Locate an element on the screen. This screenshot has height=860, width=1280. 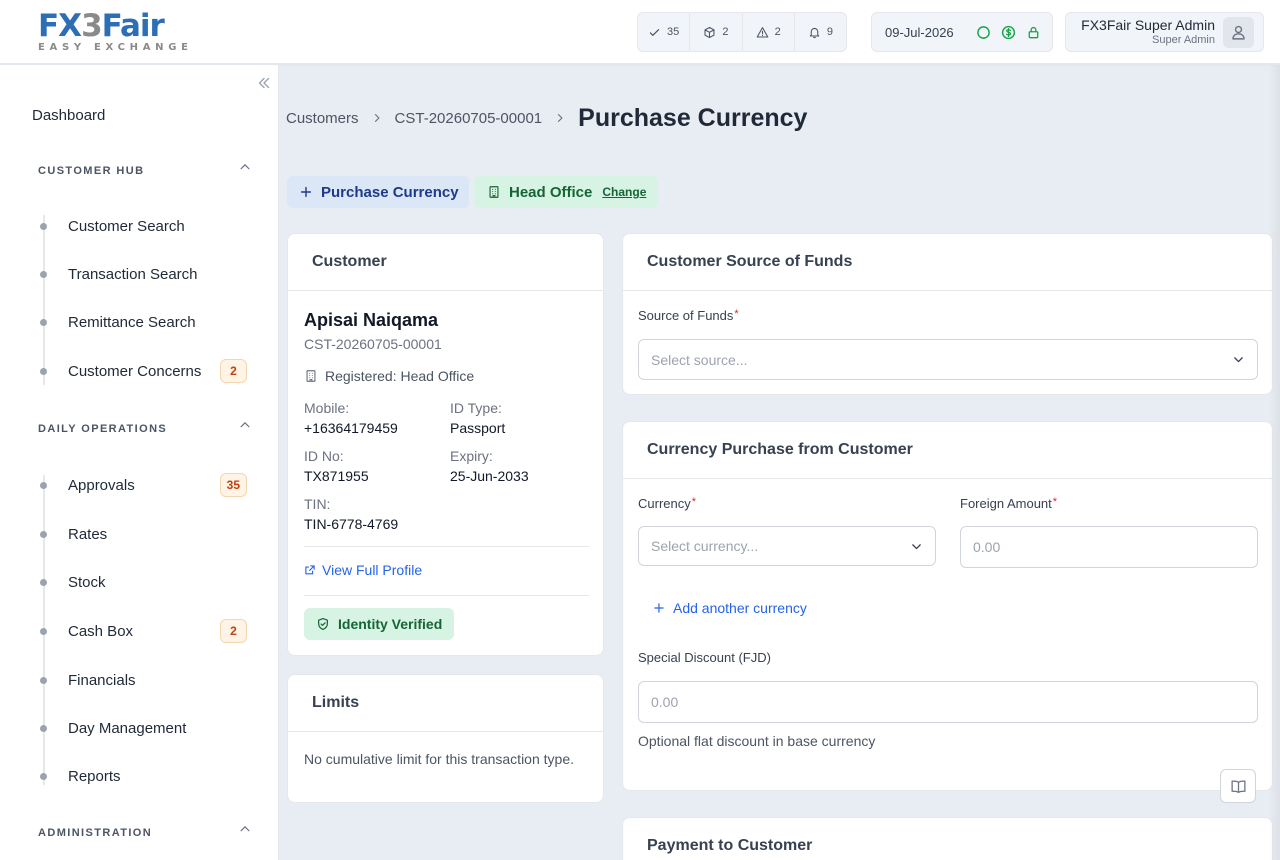
app-logo: FX3Fair EASY EXCHANGE is located at coordinates (115, 31).